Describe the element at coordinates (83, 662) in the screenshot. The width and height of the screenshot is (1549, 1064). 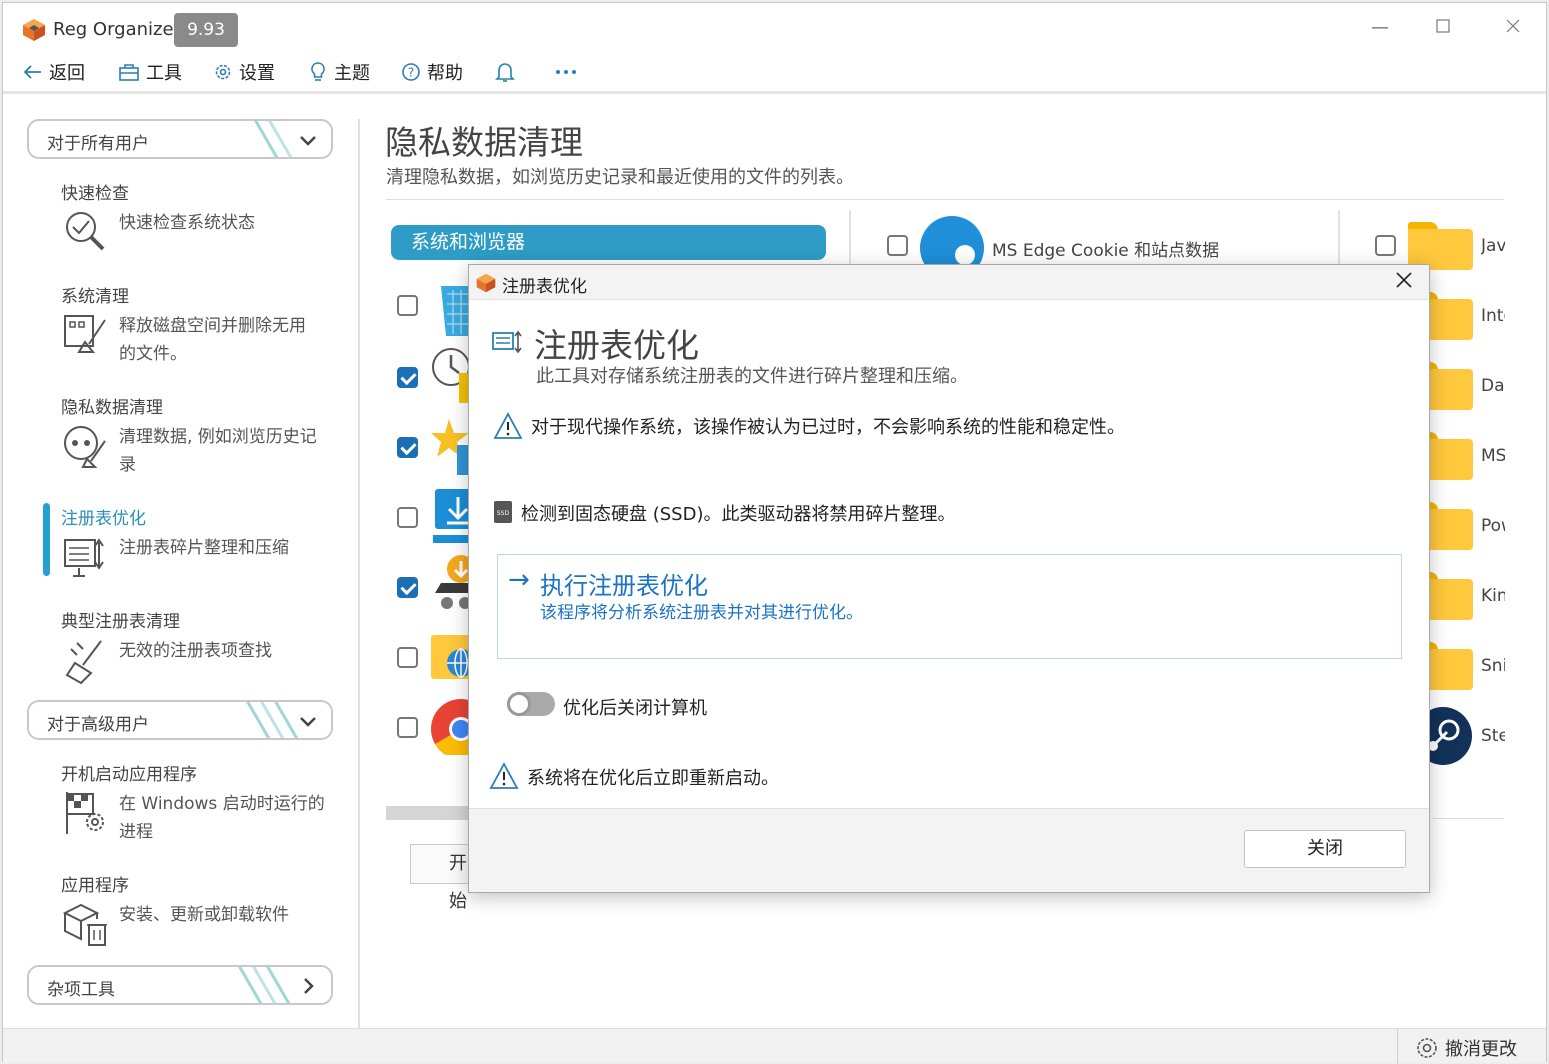
I see `broom-icon` at that location.